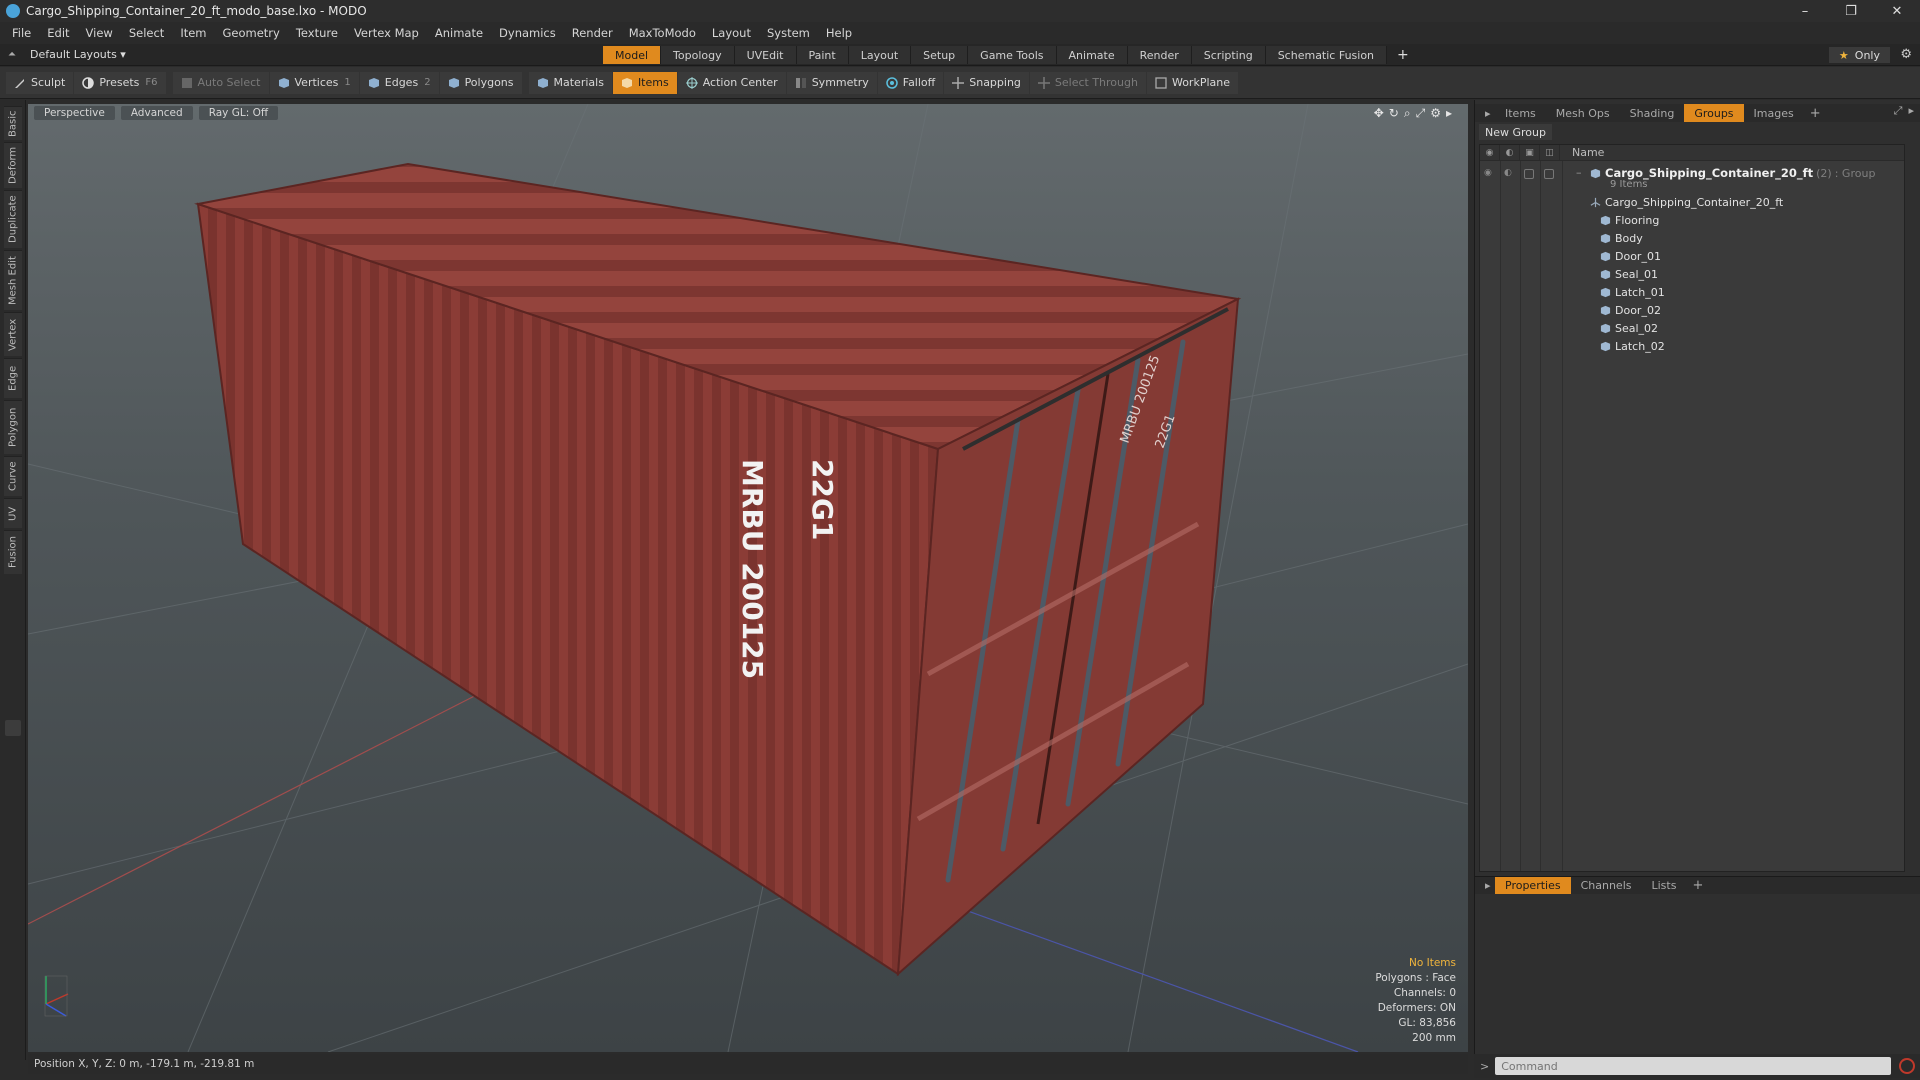  Describe the element at coordinates (13, 165) in the screenshot. I see `tab-deform: Deform` at that location.